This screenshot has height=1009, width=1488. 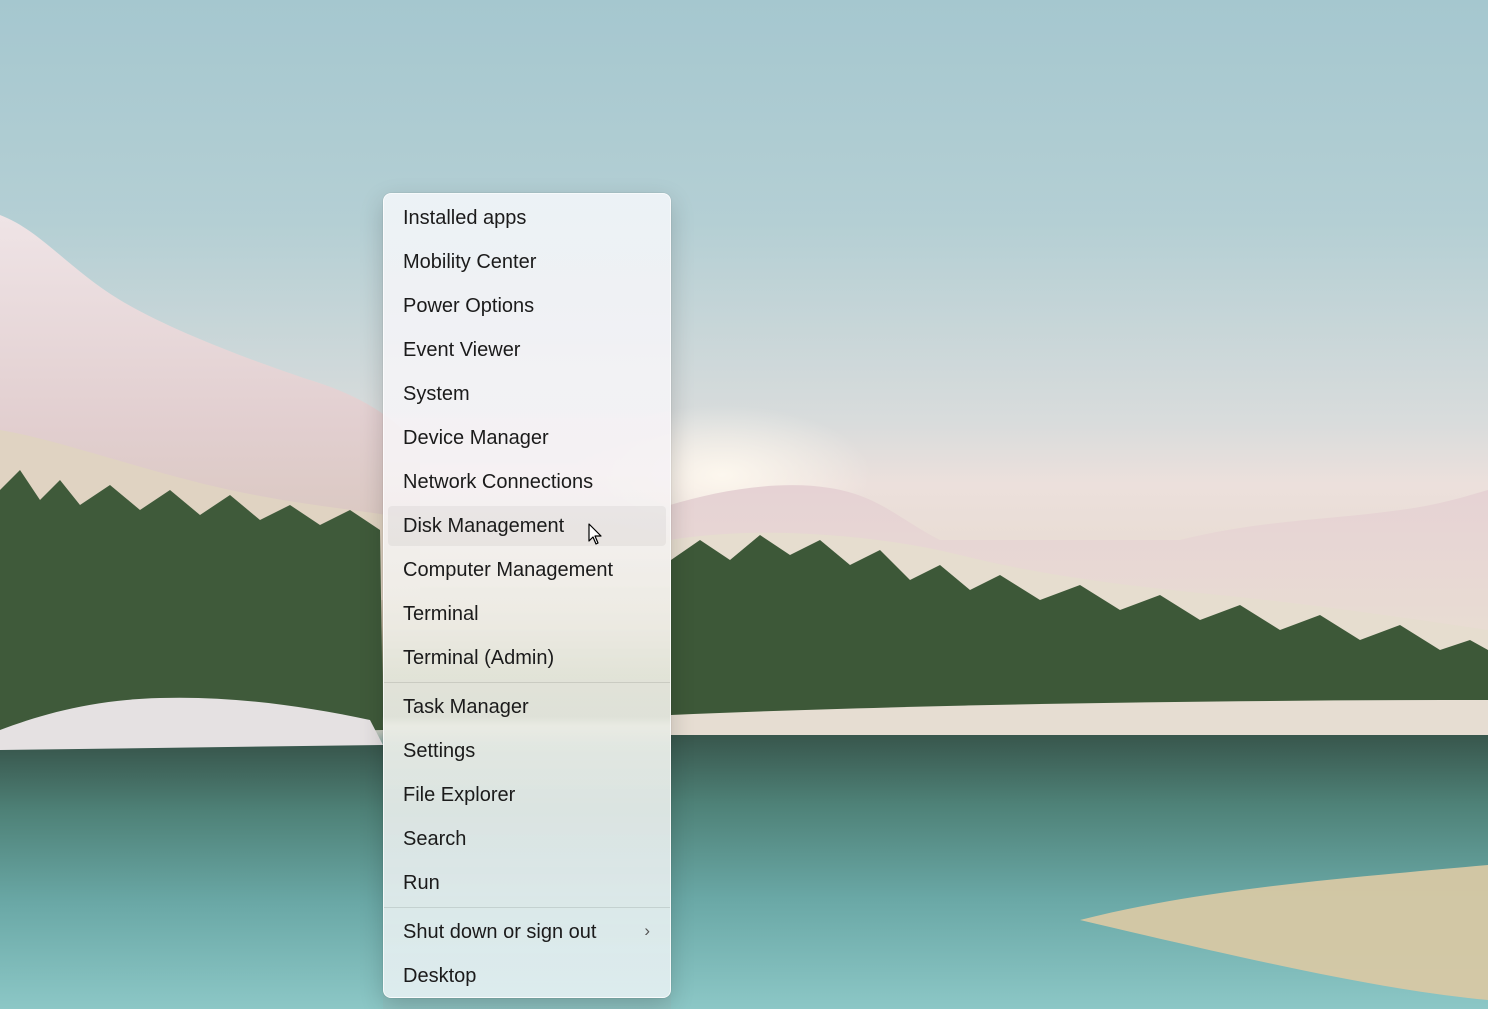 What do you see at coordinates (527, 976) in the screenshot?
I see `menu-item-desktop: Desktop` at bounding box center [527, 976].